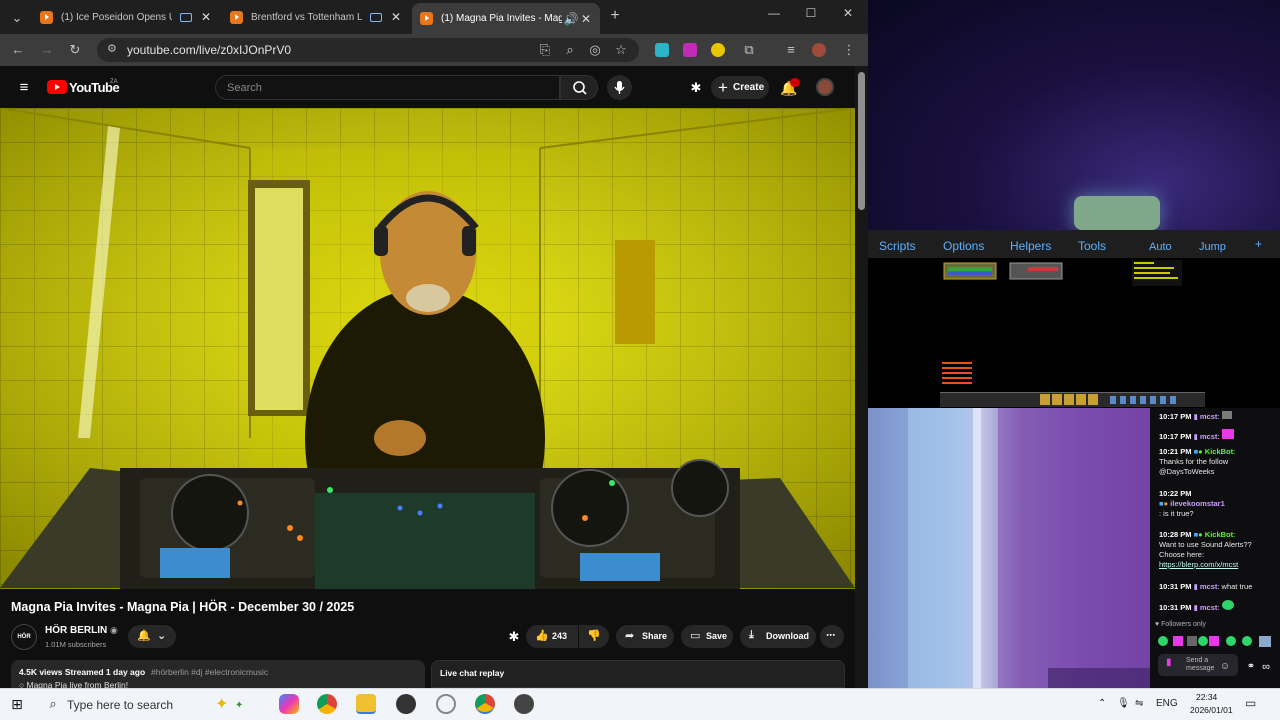 The image size is (1280, 720). Describe the element at coordinates (1139, 703) in the screenshot. I see `network-icon: ⇋` at that location.